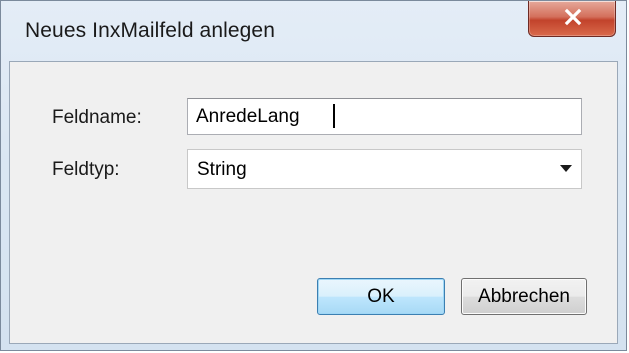  What do you see at coordinates (384, 169) in the screenshot?
I see `field-type-select: String` at bounding box center [384, 169].